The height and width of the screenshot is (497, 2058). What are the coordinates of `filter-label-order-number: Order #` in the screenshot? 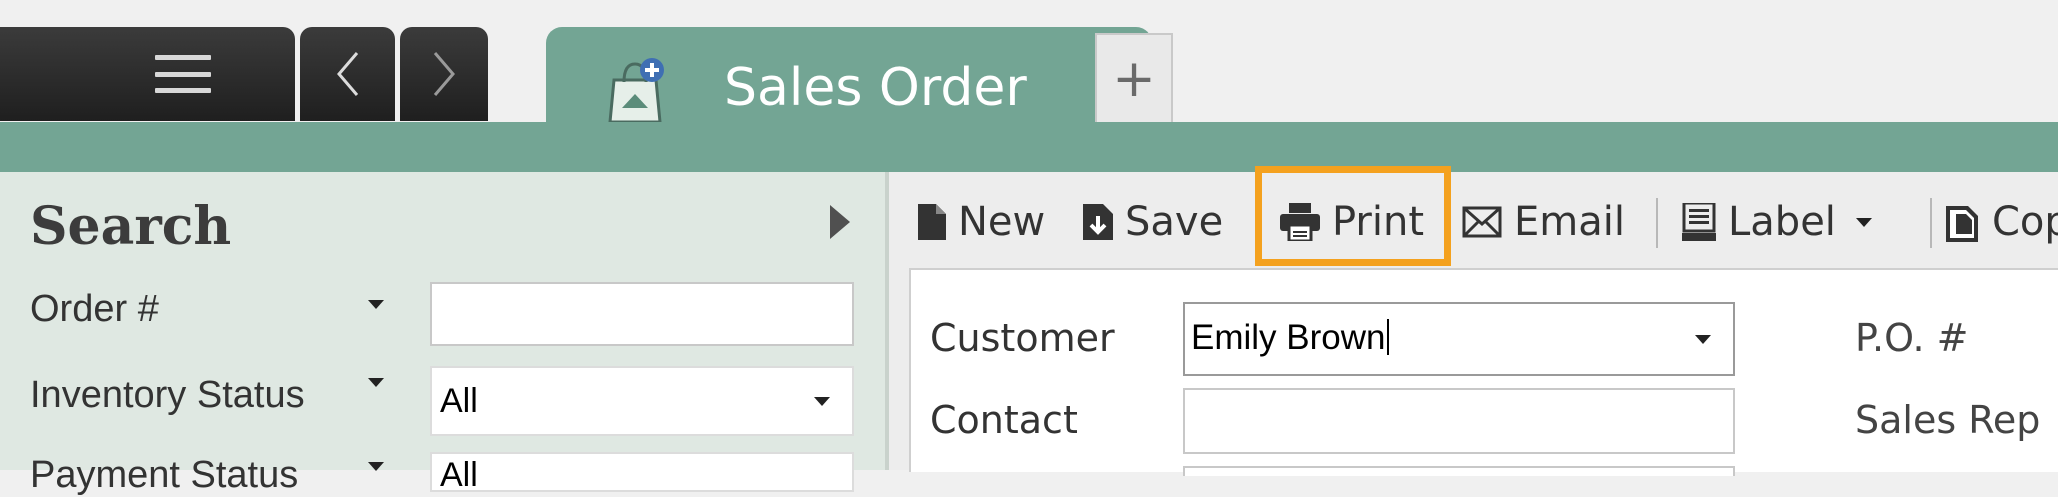 It's located at (94, 309).